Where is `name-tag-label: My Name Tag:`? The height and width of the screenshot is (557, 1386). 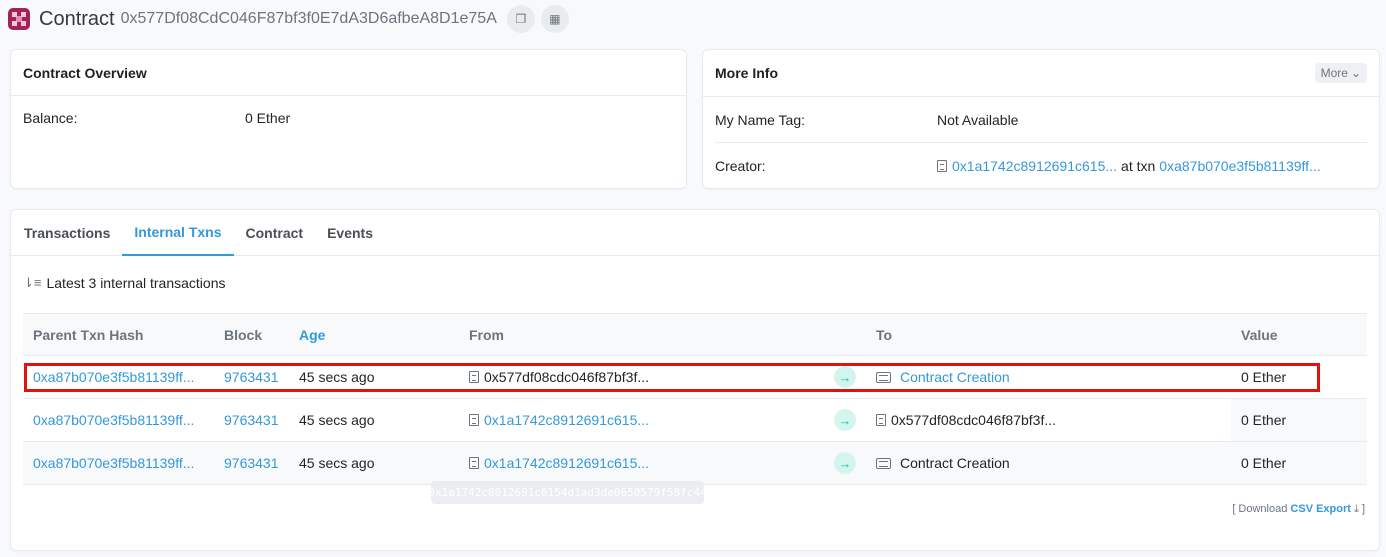
name-tag-label: My Name Tag: is located at coordinates (760, 119).